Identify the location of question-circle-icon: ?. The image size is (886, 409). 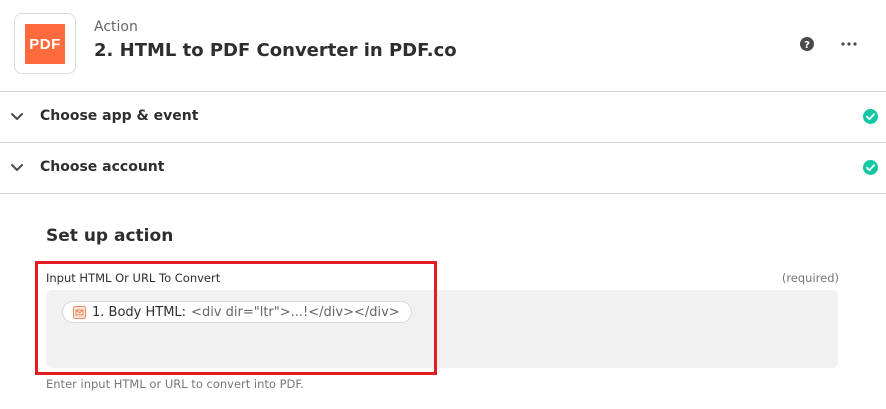
(807, 44).